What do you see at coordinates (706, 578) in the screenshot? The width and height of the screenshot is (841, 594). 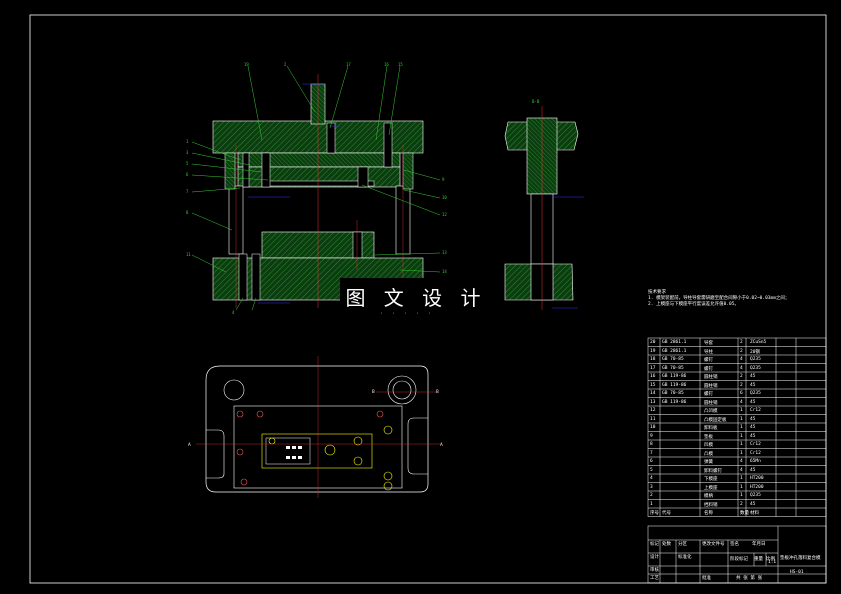 I see `title-block-label-approve: 批准` at bounding box center [706, 578].